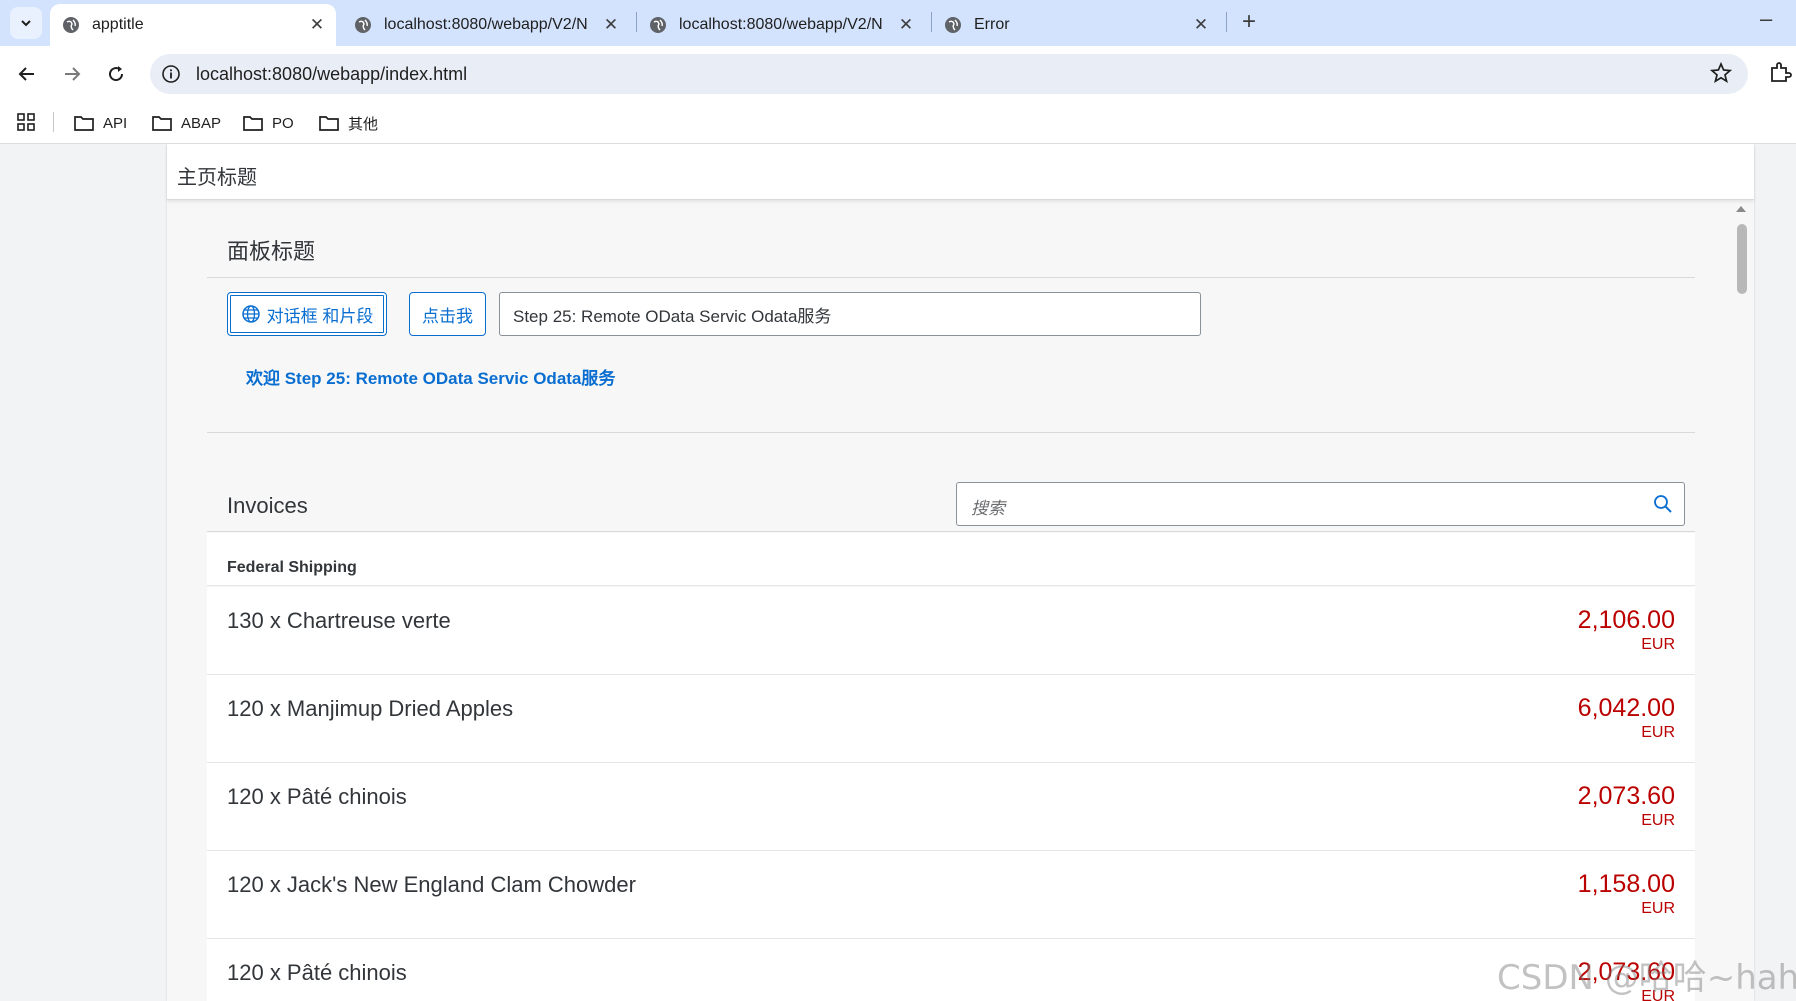  I want to click on invoice-item-amount: 2,073.60, so click(1626, 796).